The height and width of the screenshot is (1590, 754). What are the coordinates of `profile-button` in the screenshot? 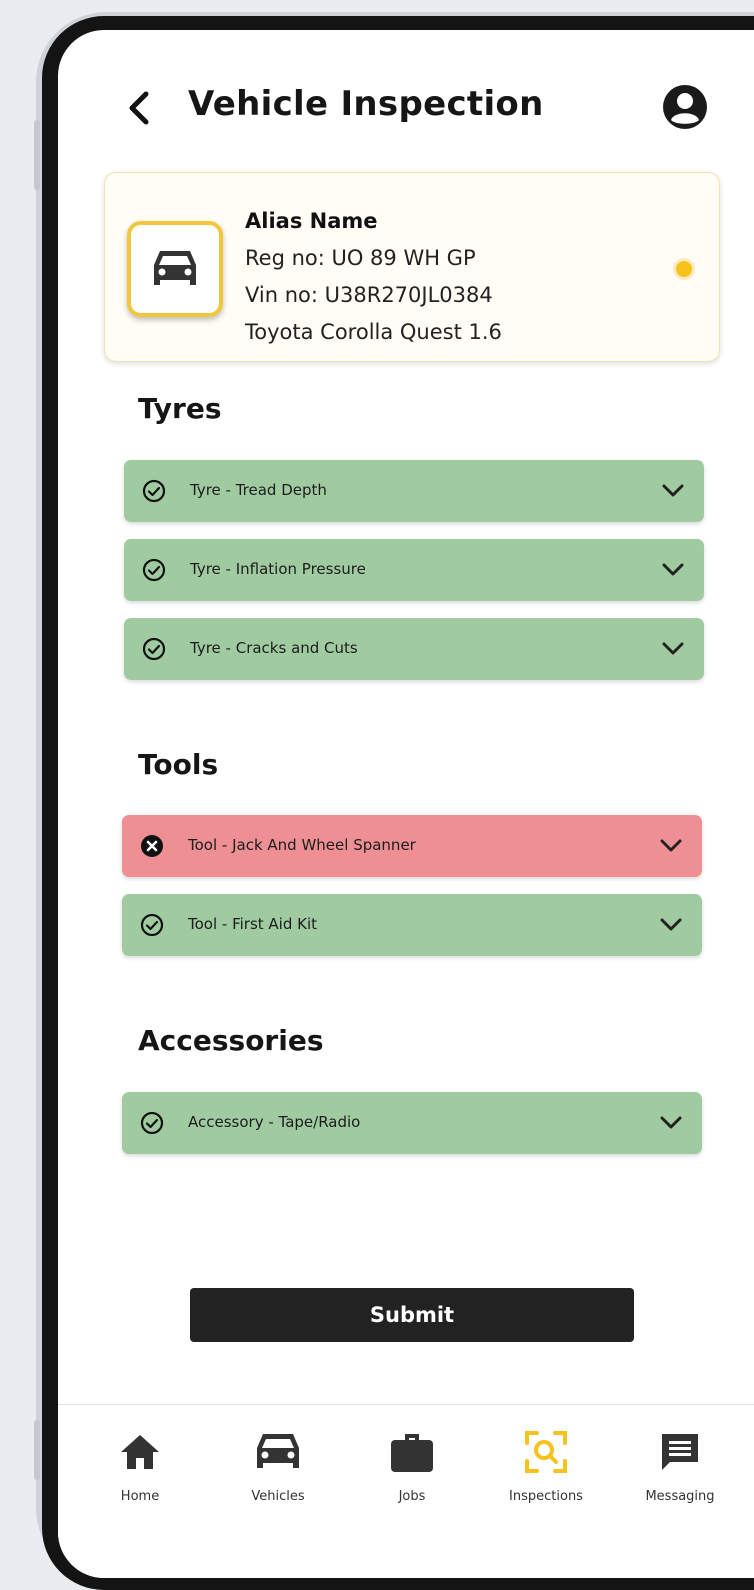 It's located at (685, 107).